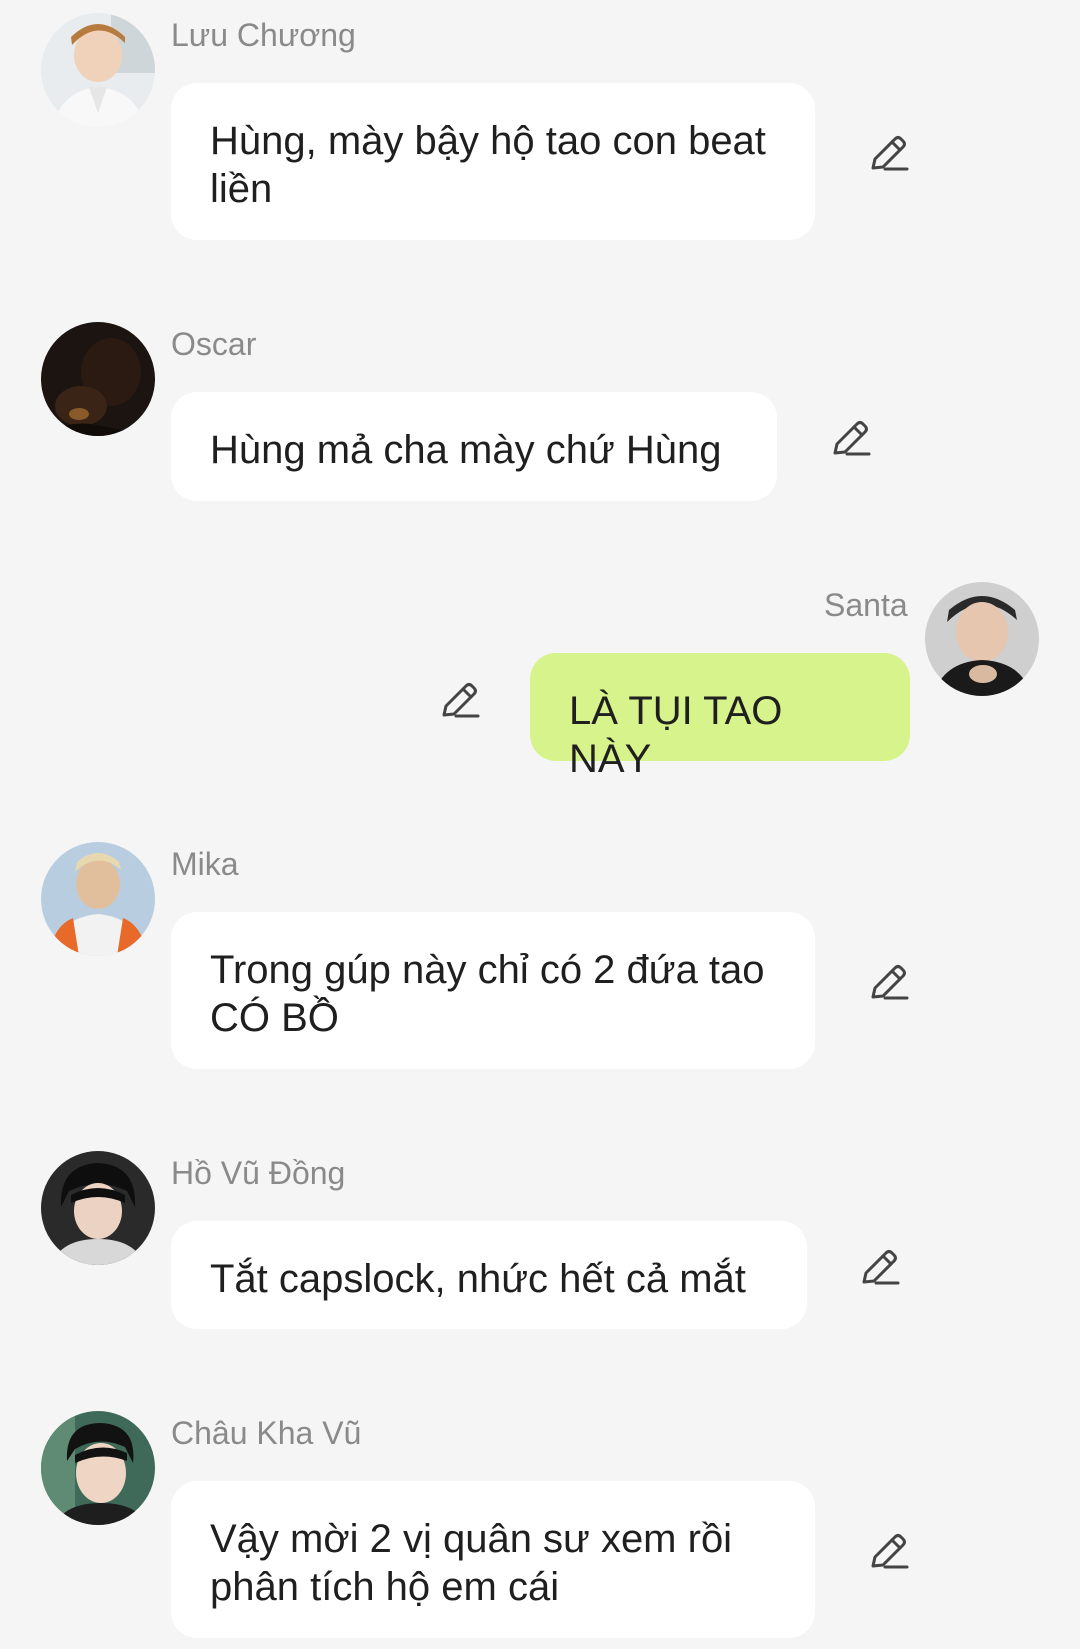 This screenshot has width=1080, height=1649. Describe the element at coordinates (258, 1173) in the screenshot. I see `sender-name: Hồ Vũ Đồng` at that location.